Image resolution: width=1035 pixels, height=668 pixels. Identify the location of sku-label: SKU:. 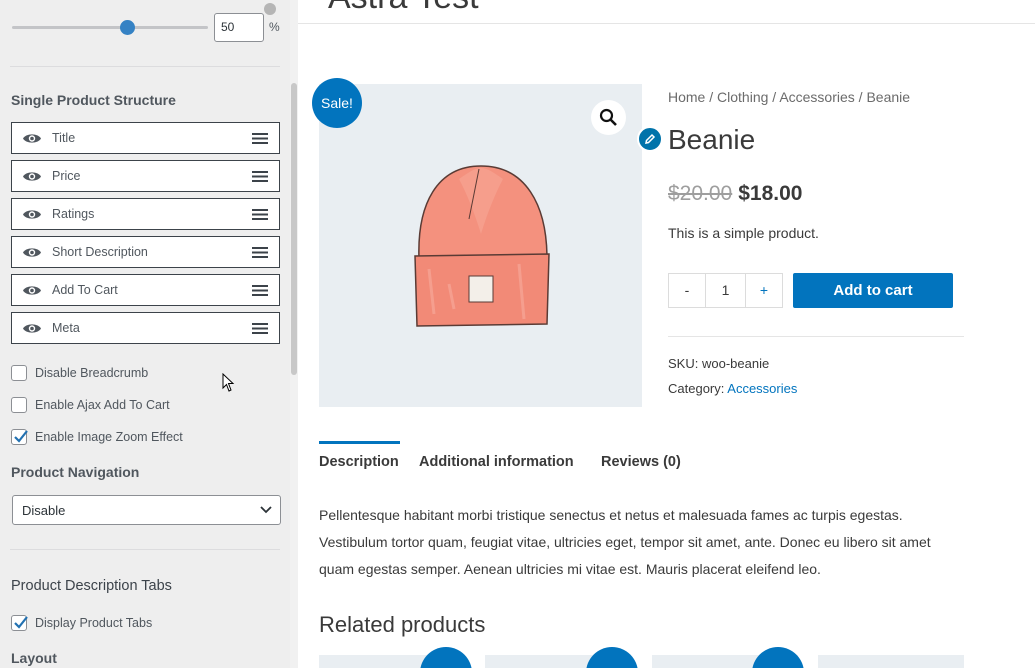
(683, 363).